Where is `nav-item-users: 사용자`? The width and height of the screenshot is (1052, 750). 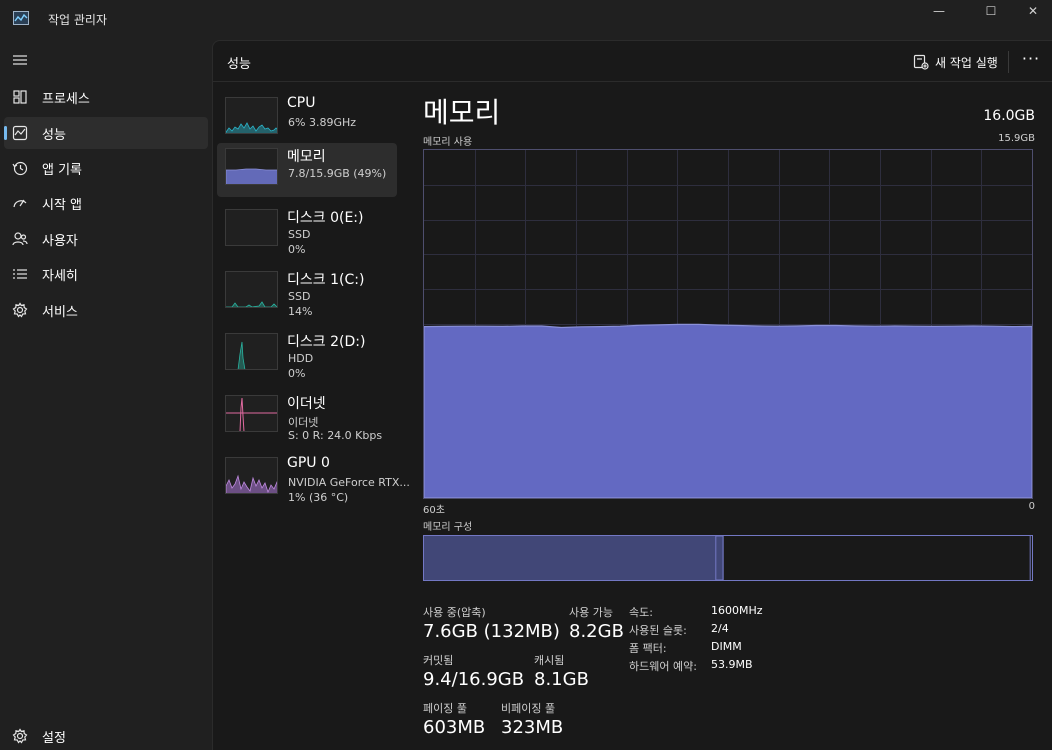 nav-item-users: 사용자 is located at coordinates (106, 239).